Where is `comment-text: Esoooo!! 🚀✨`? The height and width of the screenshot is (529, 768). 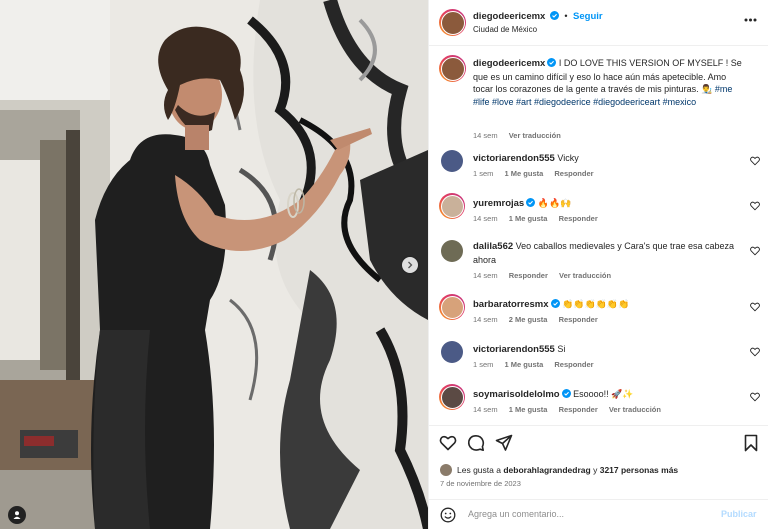
comment-text: Esoooo!! 🚀✨ is located at coordinates (603, 394).